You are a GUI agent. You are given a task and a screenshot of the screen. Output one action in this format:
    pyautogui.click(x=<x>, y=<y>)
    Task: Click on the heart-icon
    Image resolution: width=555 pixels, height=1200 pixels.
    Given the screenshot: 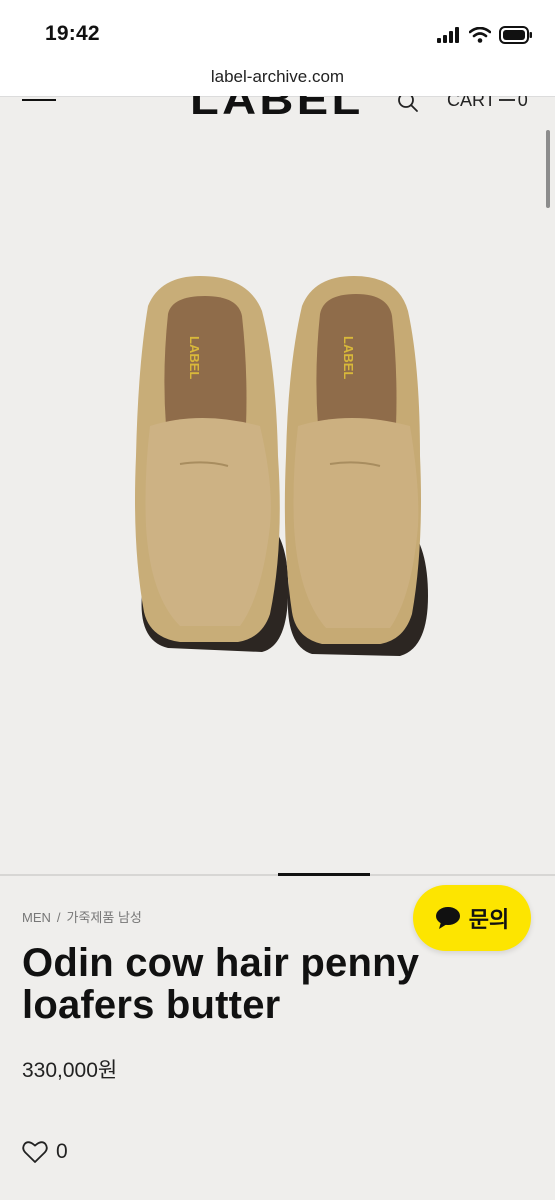 What is the action you would take?
    pyautogui.click(x=35, y=1152)
    